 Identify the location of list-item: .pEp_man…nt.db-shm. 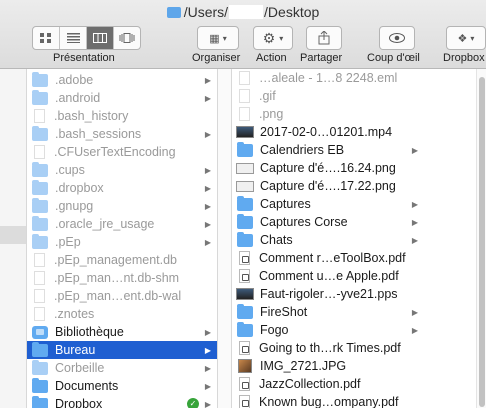
(122, 278).